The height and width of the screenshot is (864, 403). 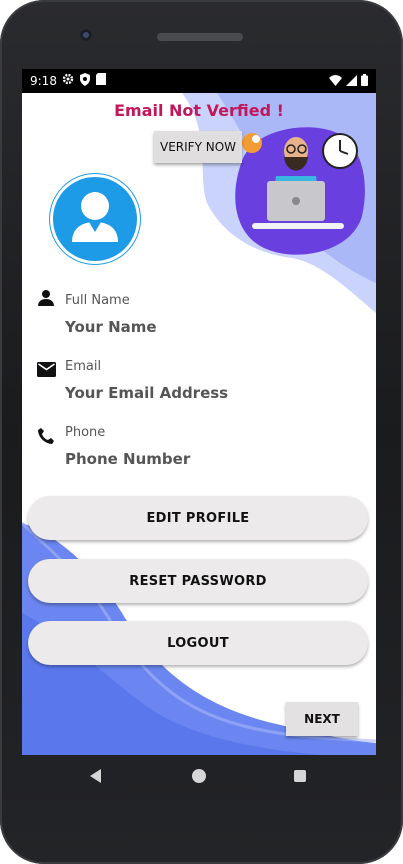 What do you see at coordinates (198, 147) in the screenshot?
I see `verify-now-button: VERIFY NOW` at bounding box center [198, 147].